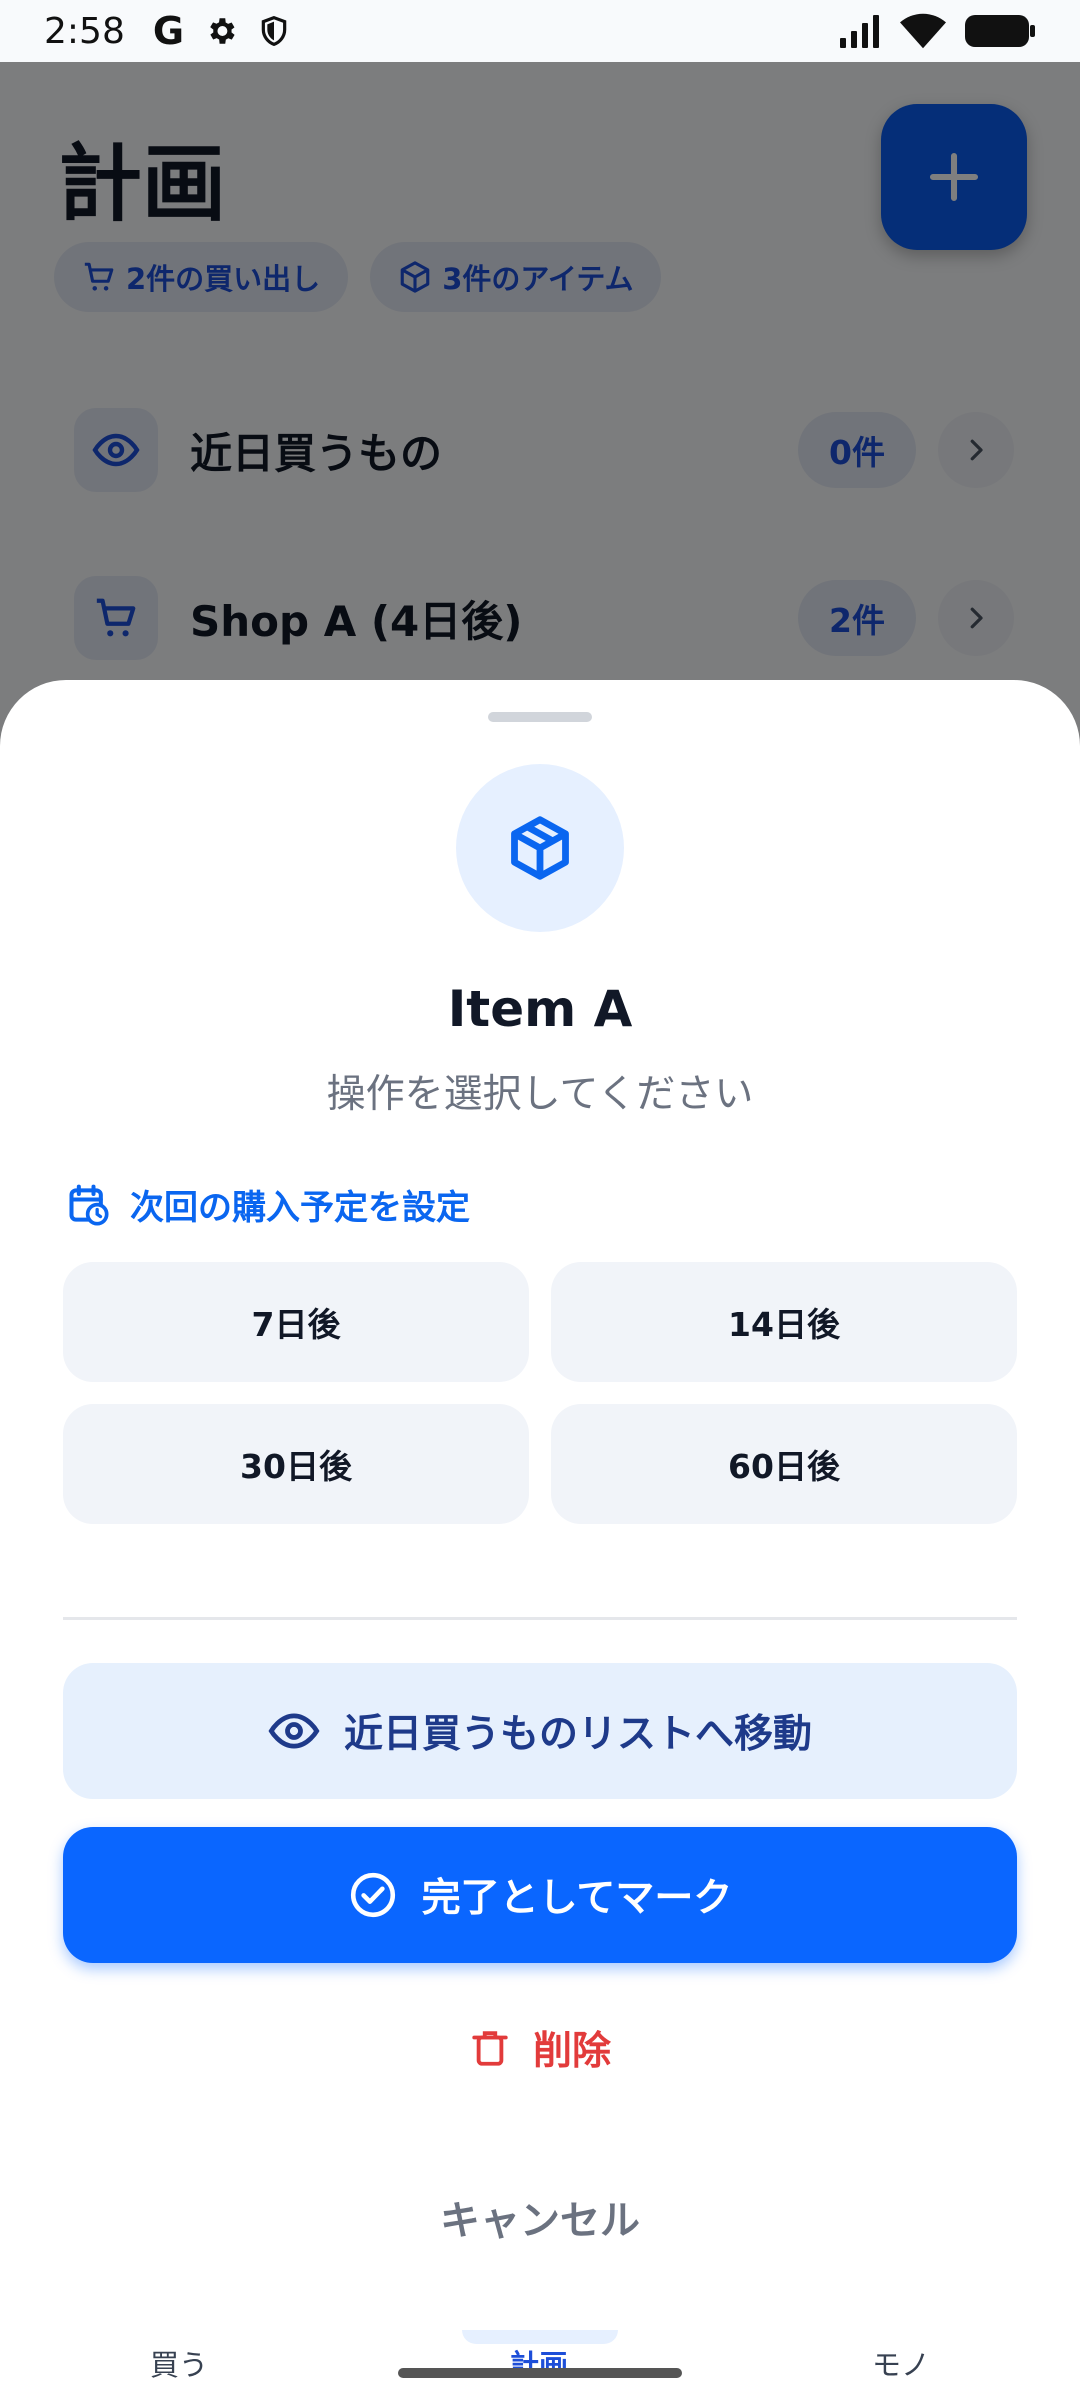  What do you see at coordinates (168, 31) in the screenshot?
I see `google-icon: G` at bounding box center [168, 31].